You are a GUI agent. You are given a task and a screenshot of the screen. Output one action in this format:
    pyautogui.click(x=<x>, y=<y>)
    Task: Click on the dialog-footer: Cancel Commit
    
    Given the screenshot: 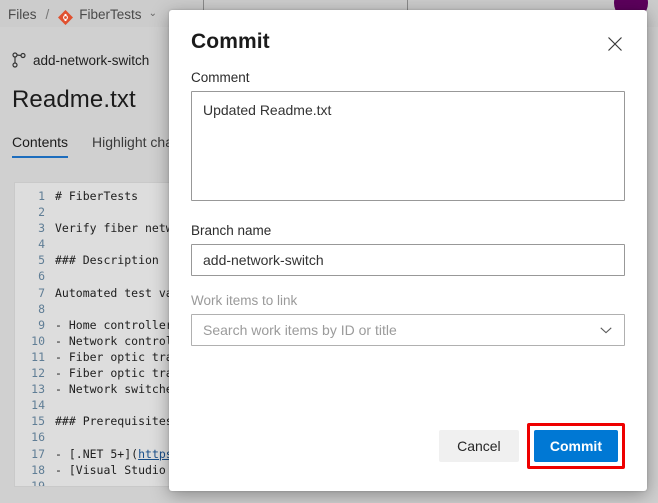 What is the action you would take?
    pyautogui.click(x=408, y=457)
    